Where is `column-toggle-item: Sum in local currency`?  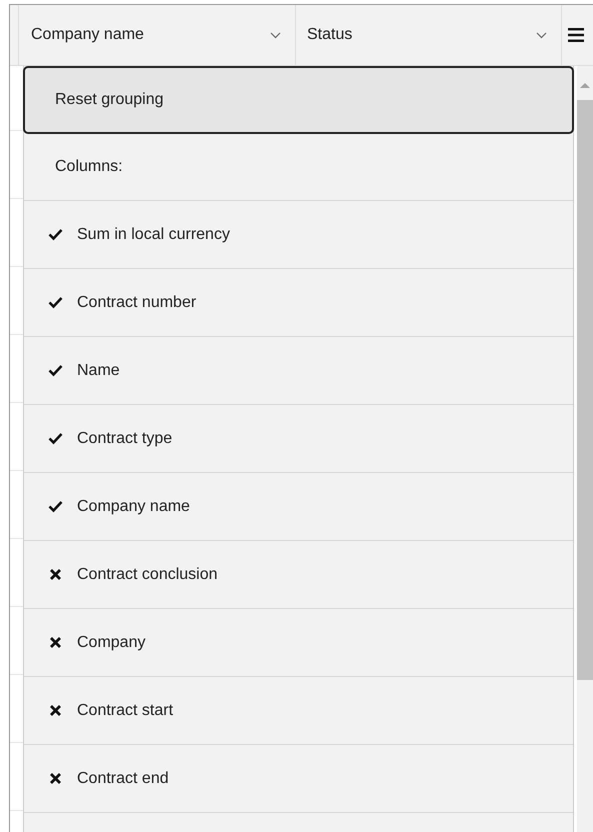 column-toggle-item: Sum in local currency is located at coordinates (298, 235).